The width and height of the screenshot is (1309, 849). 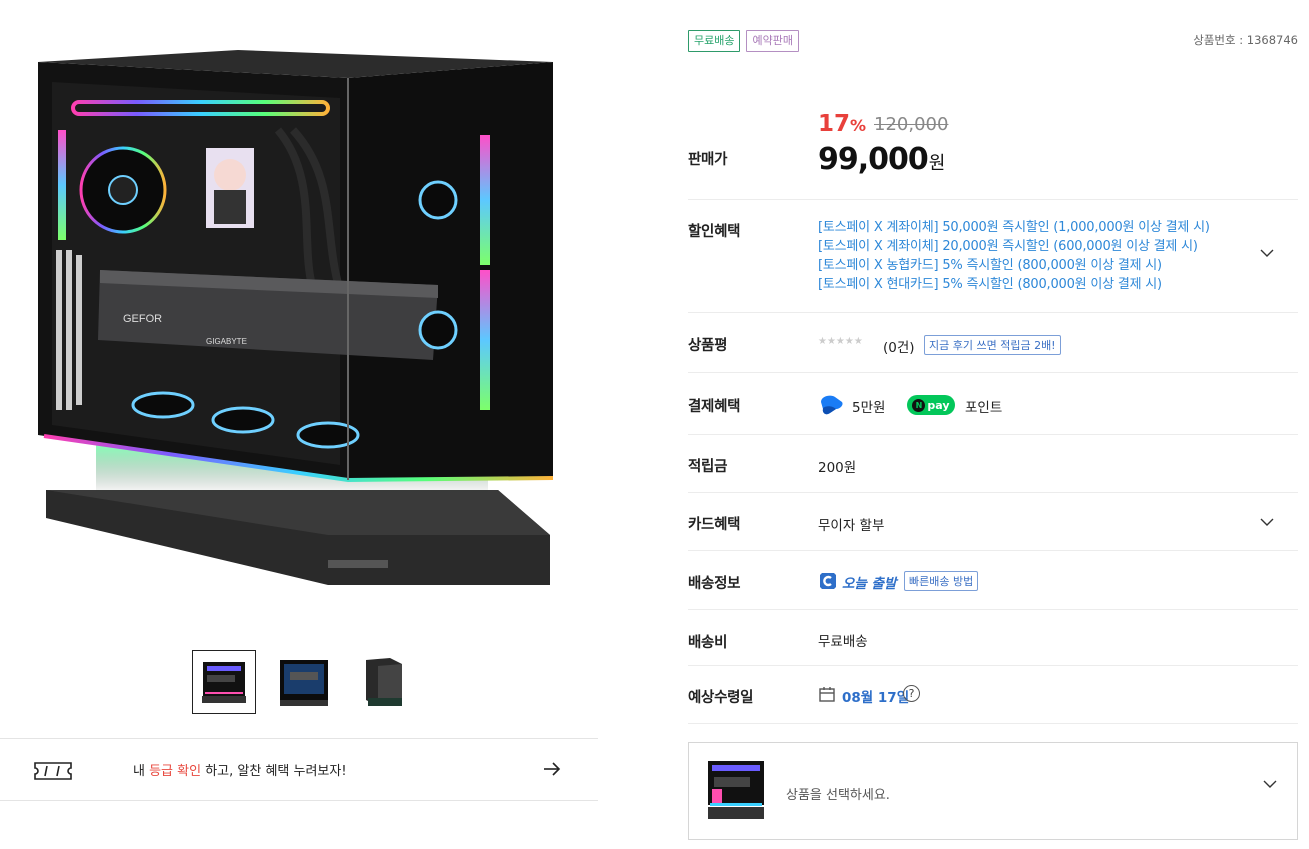 I want to click on badge-group: 무료배송 예약판매, so click(x=743, y=41).